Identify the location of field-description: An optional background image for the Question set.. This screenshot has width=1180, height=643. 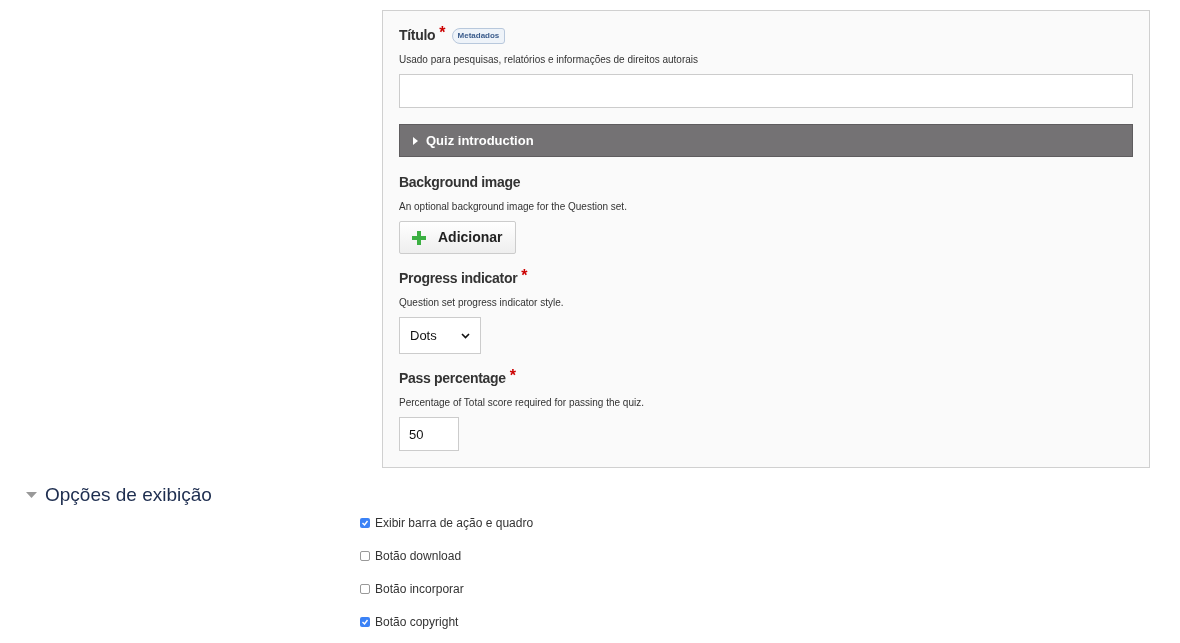
(513, 207).